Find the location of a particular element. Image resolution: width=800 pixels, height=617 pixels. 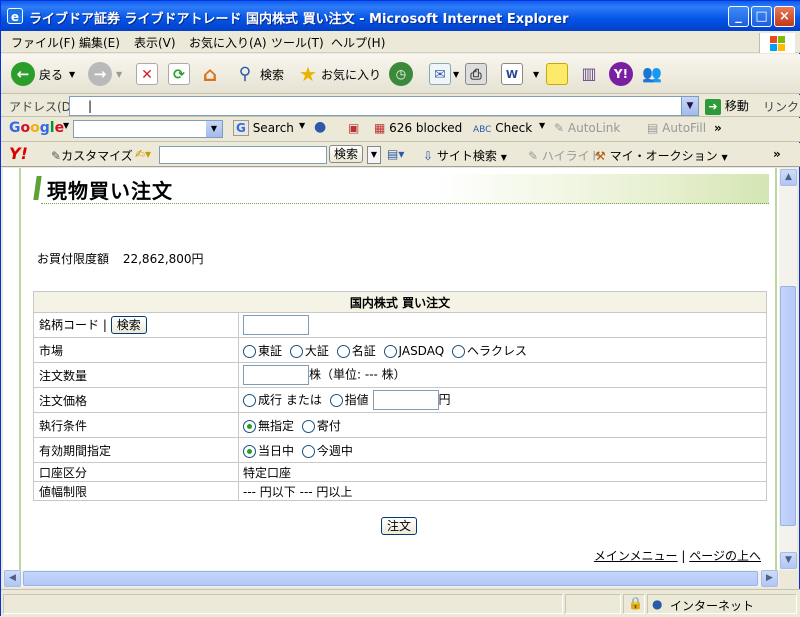

condition-radio-none: 無指定 is located at coordinates (268, 426).